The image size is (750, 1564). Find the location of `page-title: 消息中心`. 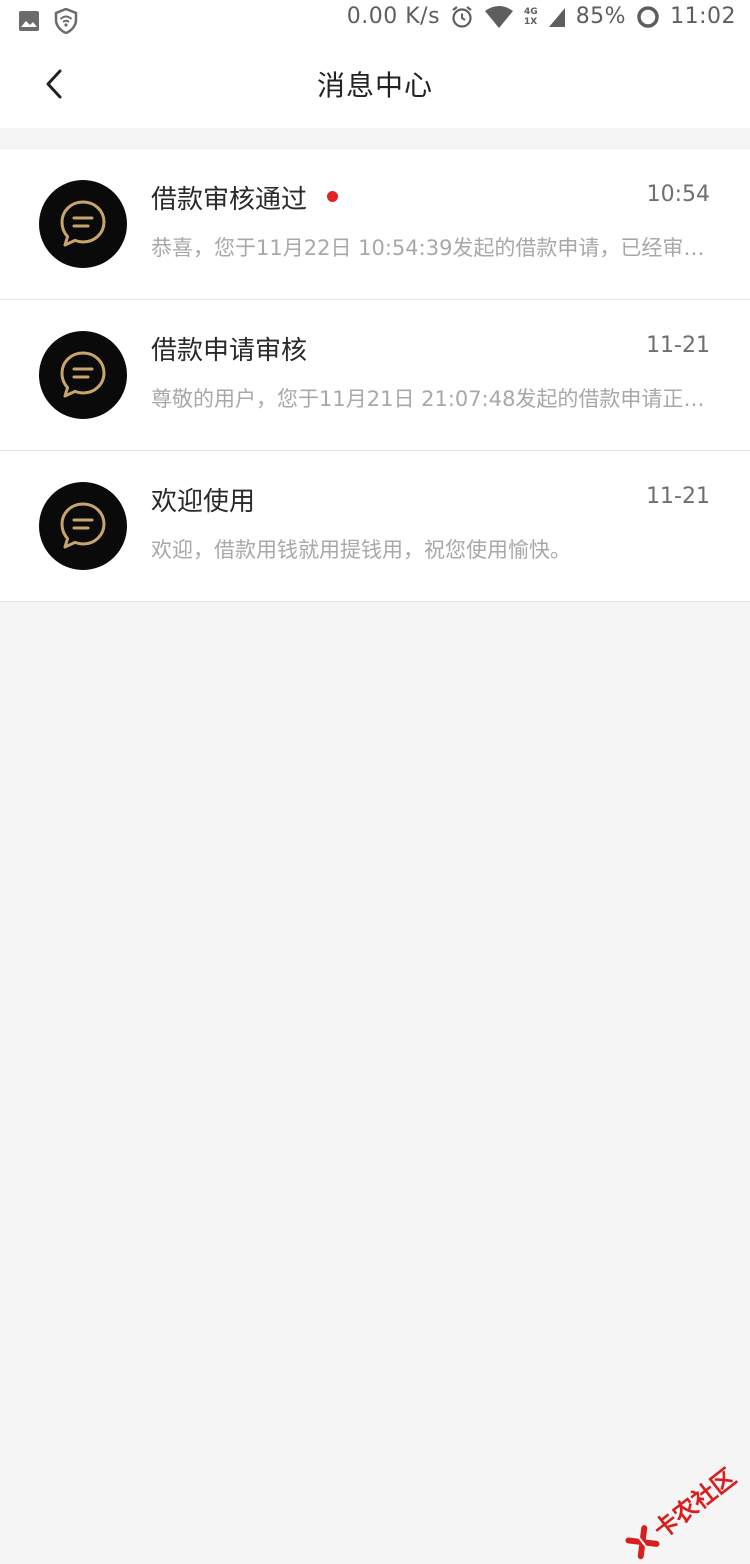

page-title: 消息中心 is located at coordinates (374, 85).